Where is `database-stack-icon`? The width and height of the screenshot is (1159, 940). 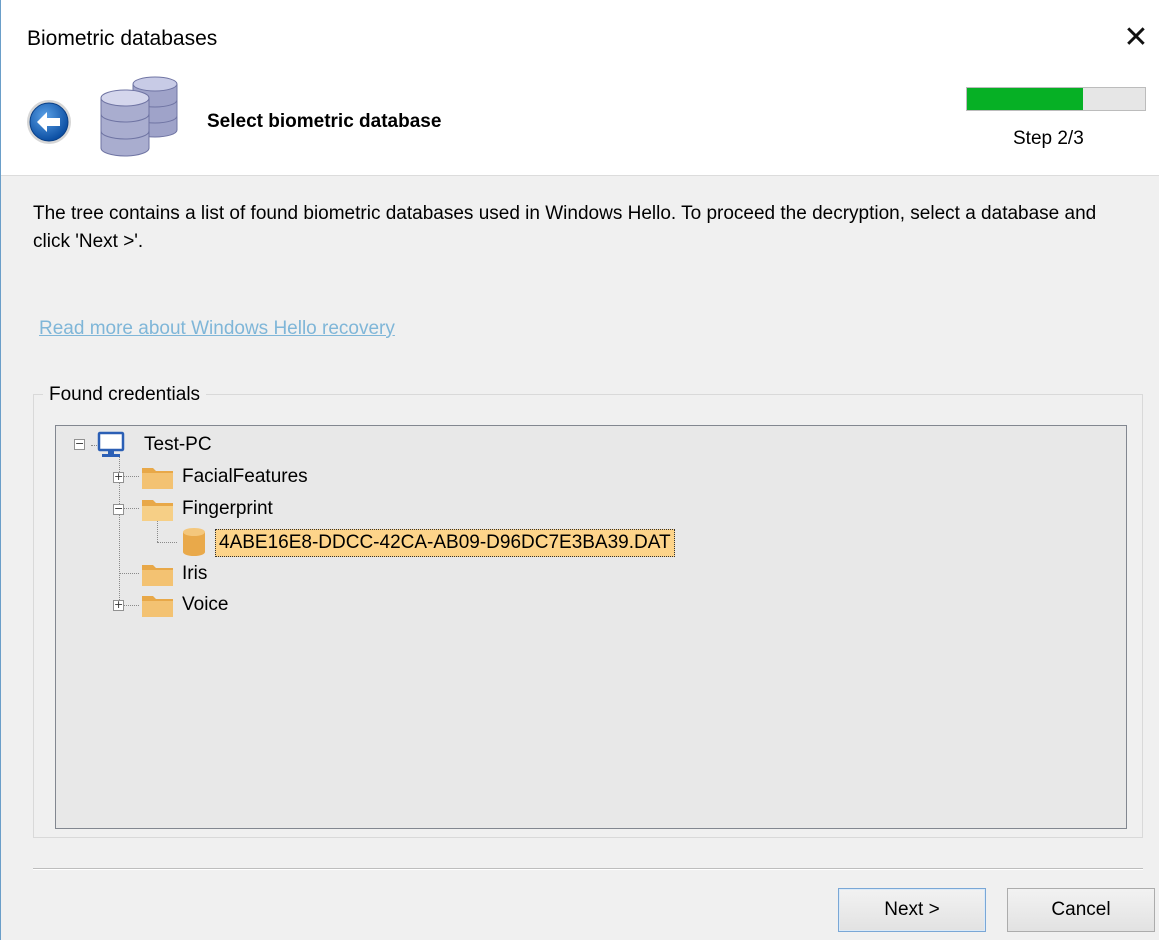
database-stack-icon is located at coordinates (139, 116).